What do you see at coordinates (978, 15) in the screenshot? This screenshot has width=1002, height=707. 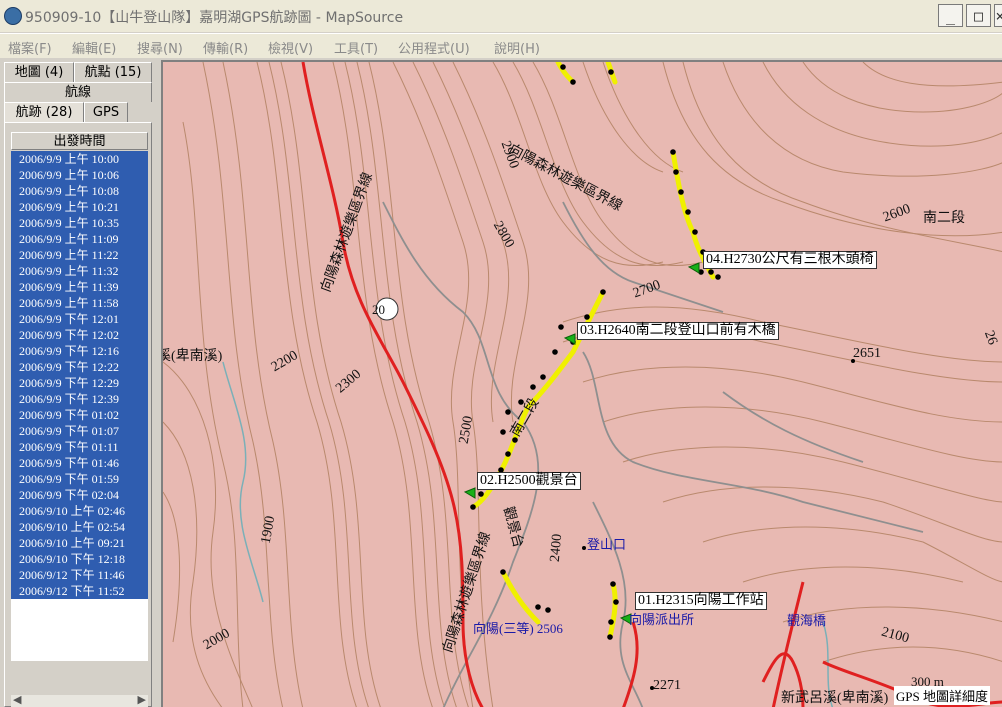 I see `maximize-button: □` at bounding box center [978, 15].